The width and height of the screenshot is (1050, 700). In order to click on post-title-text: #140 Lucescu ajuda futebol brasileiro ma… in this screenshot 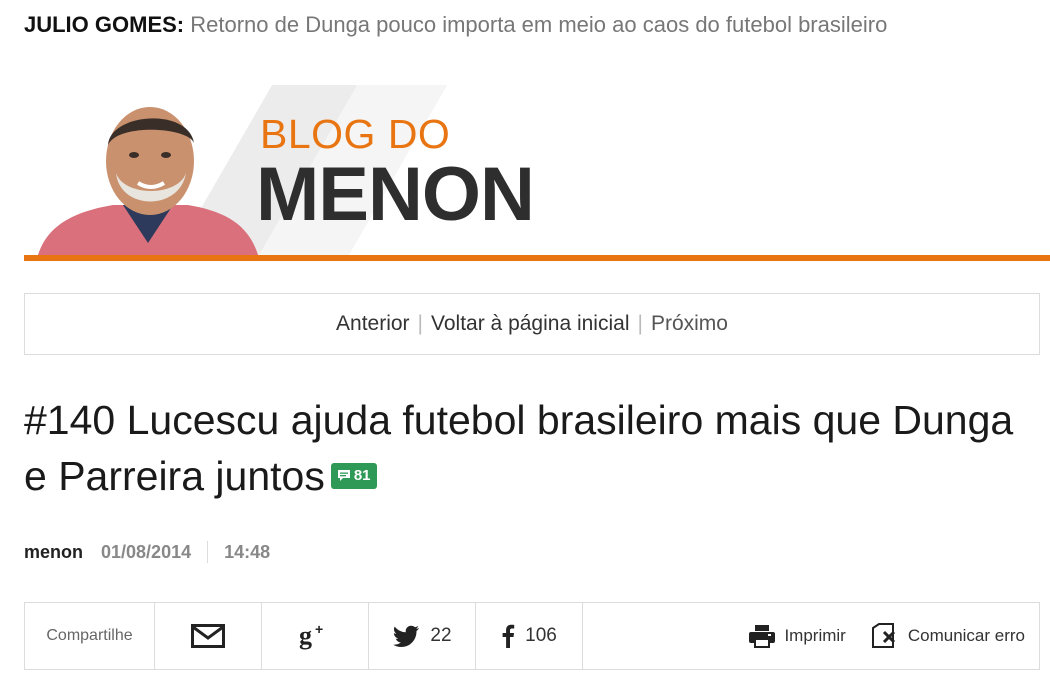, I will do `click(519, 448)`.